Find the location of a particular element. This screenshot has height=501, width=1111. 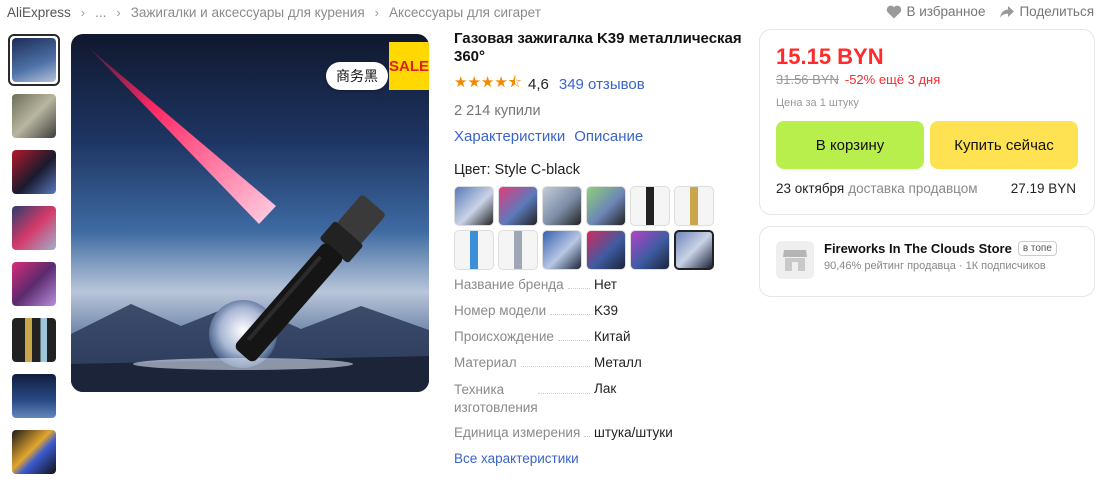

delivery-row: 23 октября доставка продавцом 27.19 BYN is located at coordinates (927, 188).